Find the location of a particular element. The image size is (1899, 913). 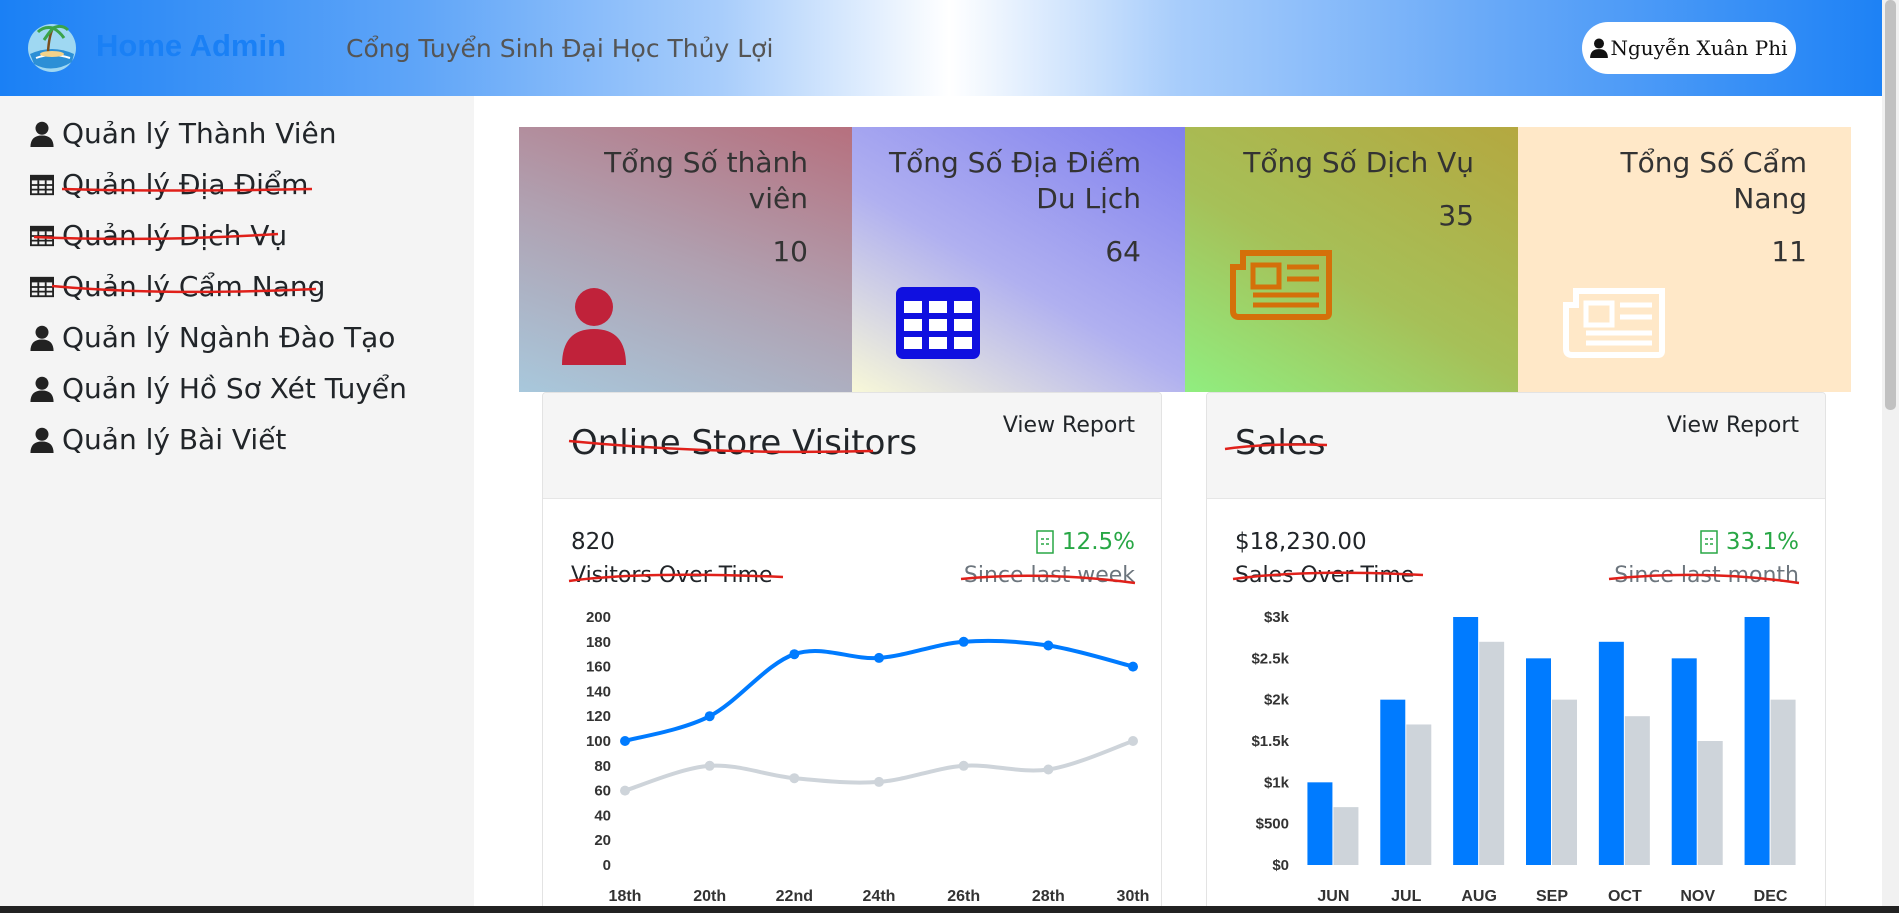

sales-subtitle: Sales Over Time is located at coordinates (1325, 575).